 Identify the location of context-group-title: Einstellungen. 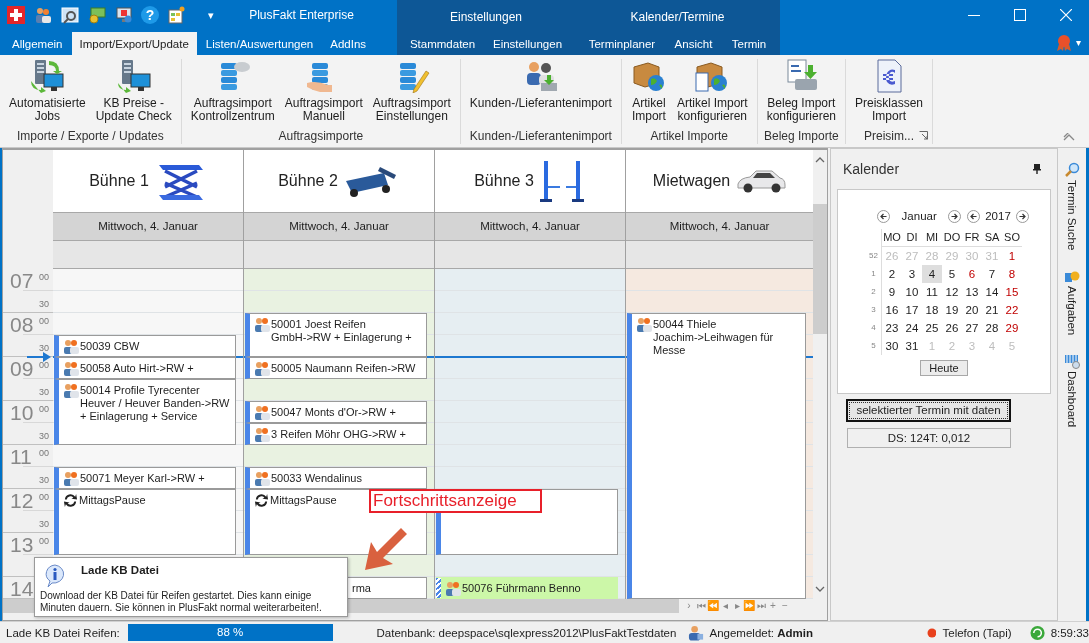
(486, 17).